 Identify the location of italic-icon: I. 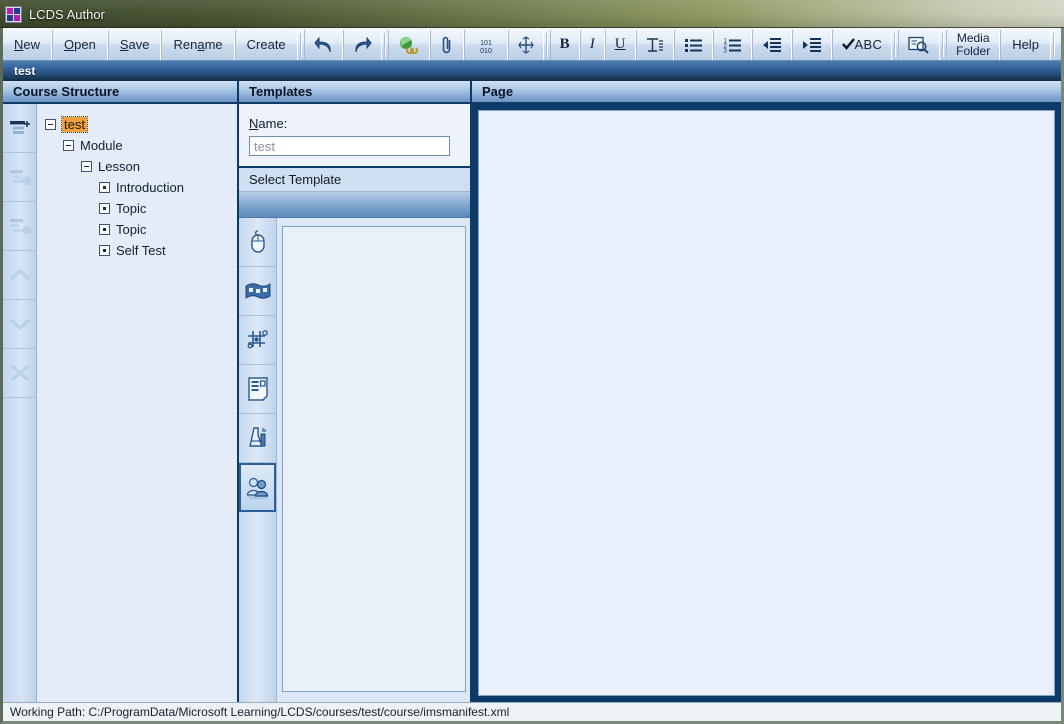
(592, 45).